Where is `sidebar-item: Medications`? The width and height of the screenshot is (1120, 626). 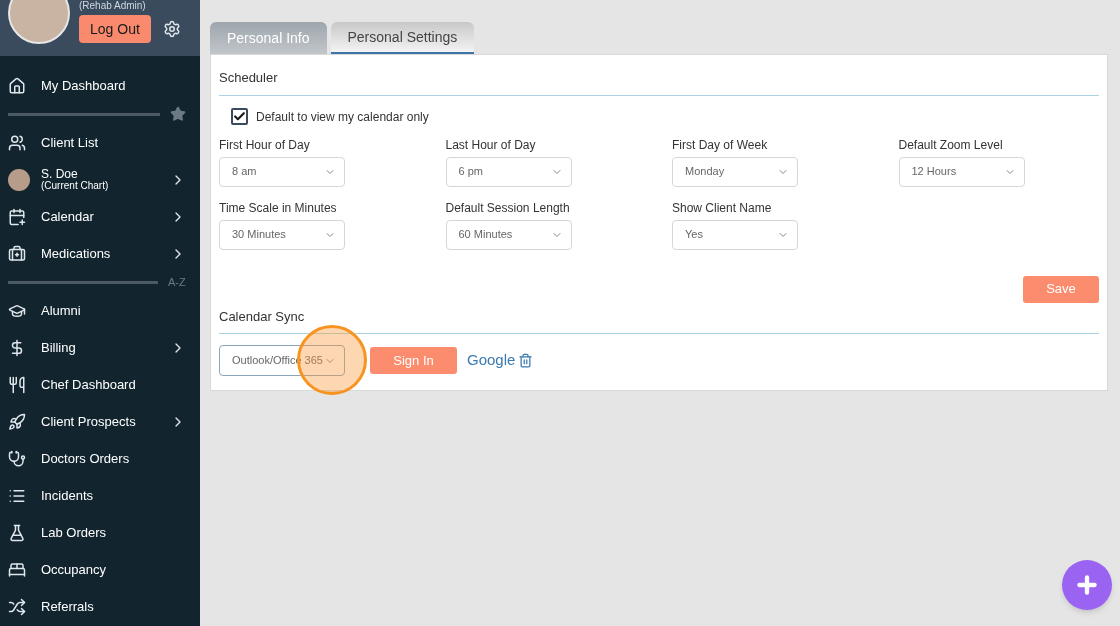 sidebar-item: Medications is located at coordinates (100, 253).